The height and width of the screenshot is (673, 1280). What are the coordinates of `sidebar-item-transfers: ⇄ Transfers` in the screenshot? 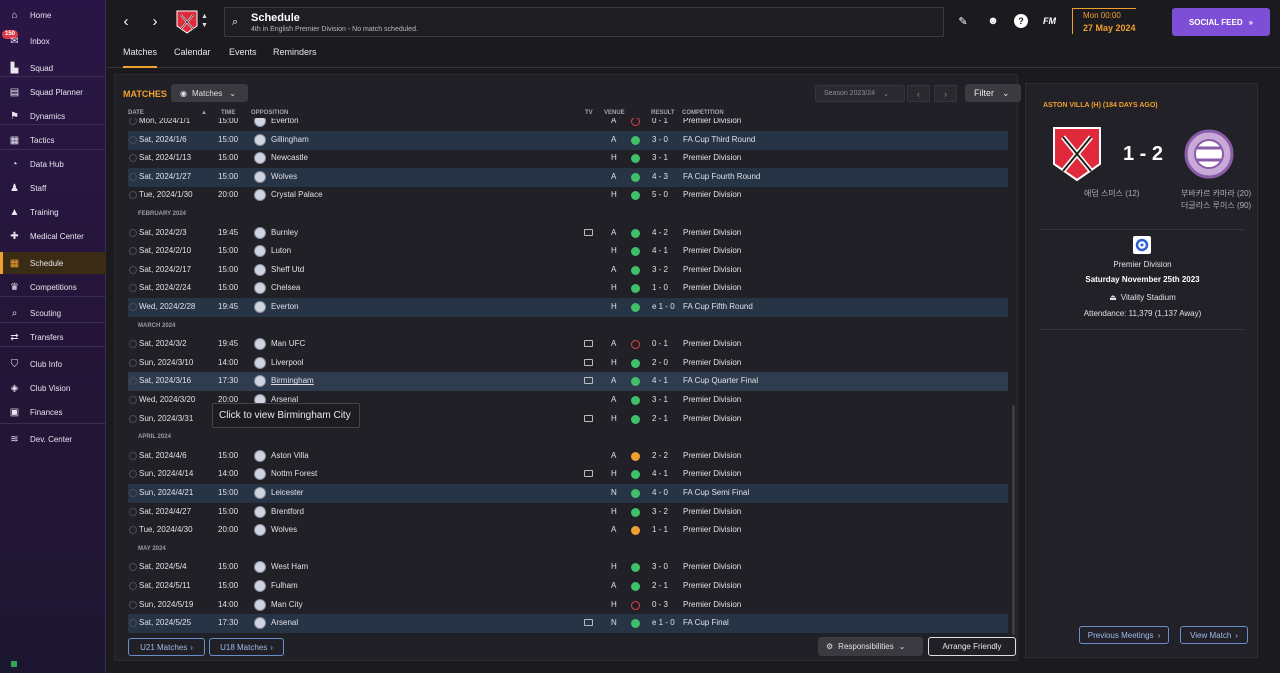 It's located at (53, 337).